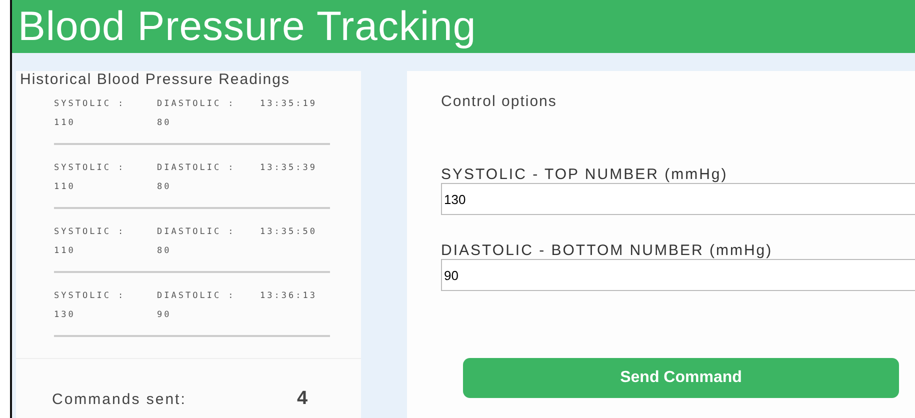 The height and width of the screenshot is (418, 915). Describe the element at coordinates (302, 399) in the screenshot. I see `commands-count: 4` at that location.